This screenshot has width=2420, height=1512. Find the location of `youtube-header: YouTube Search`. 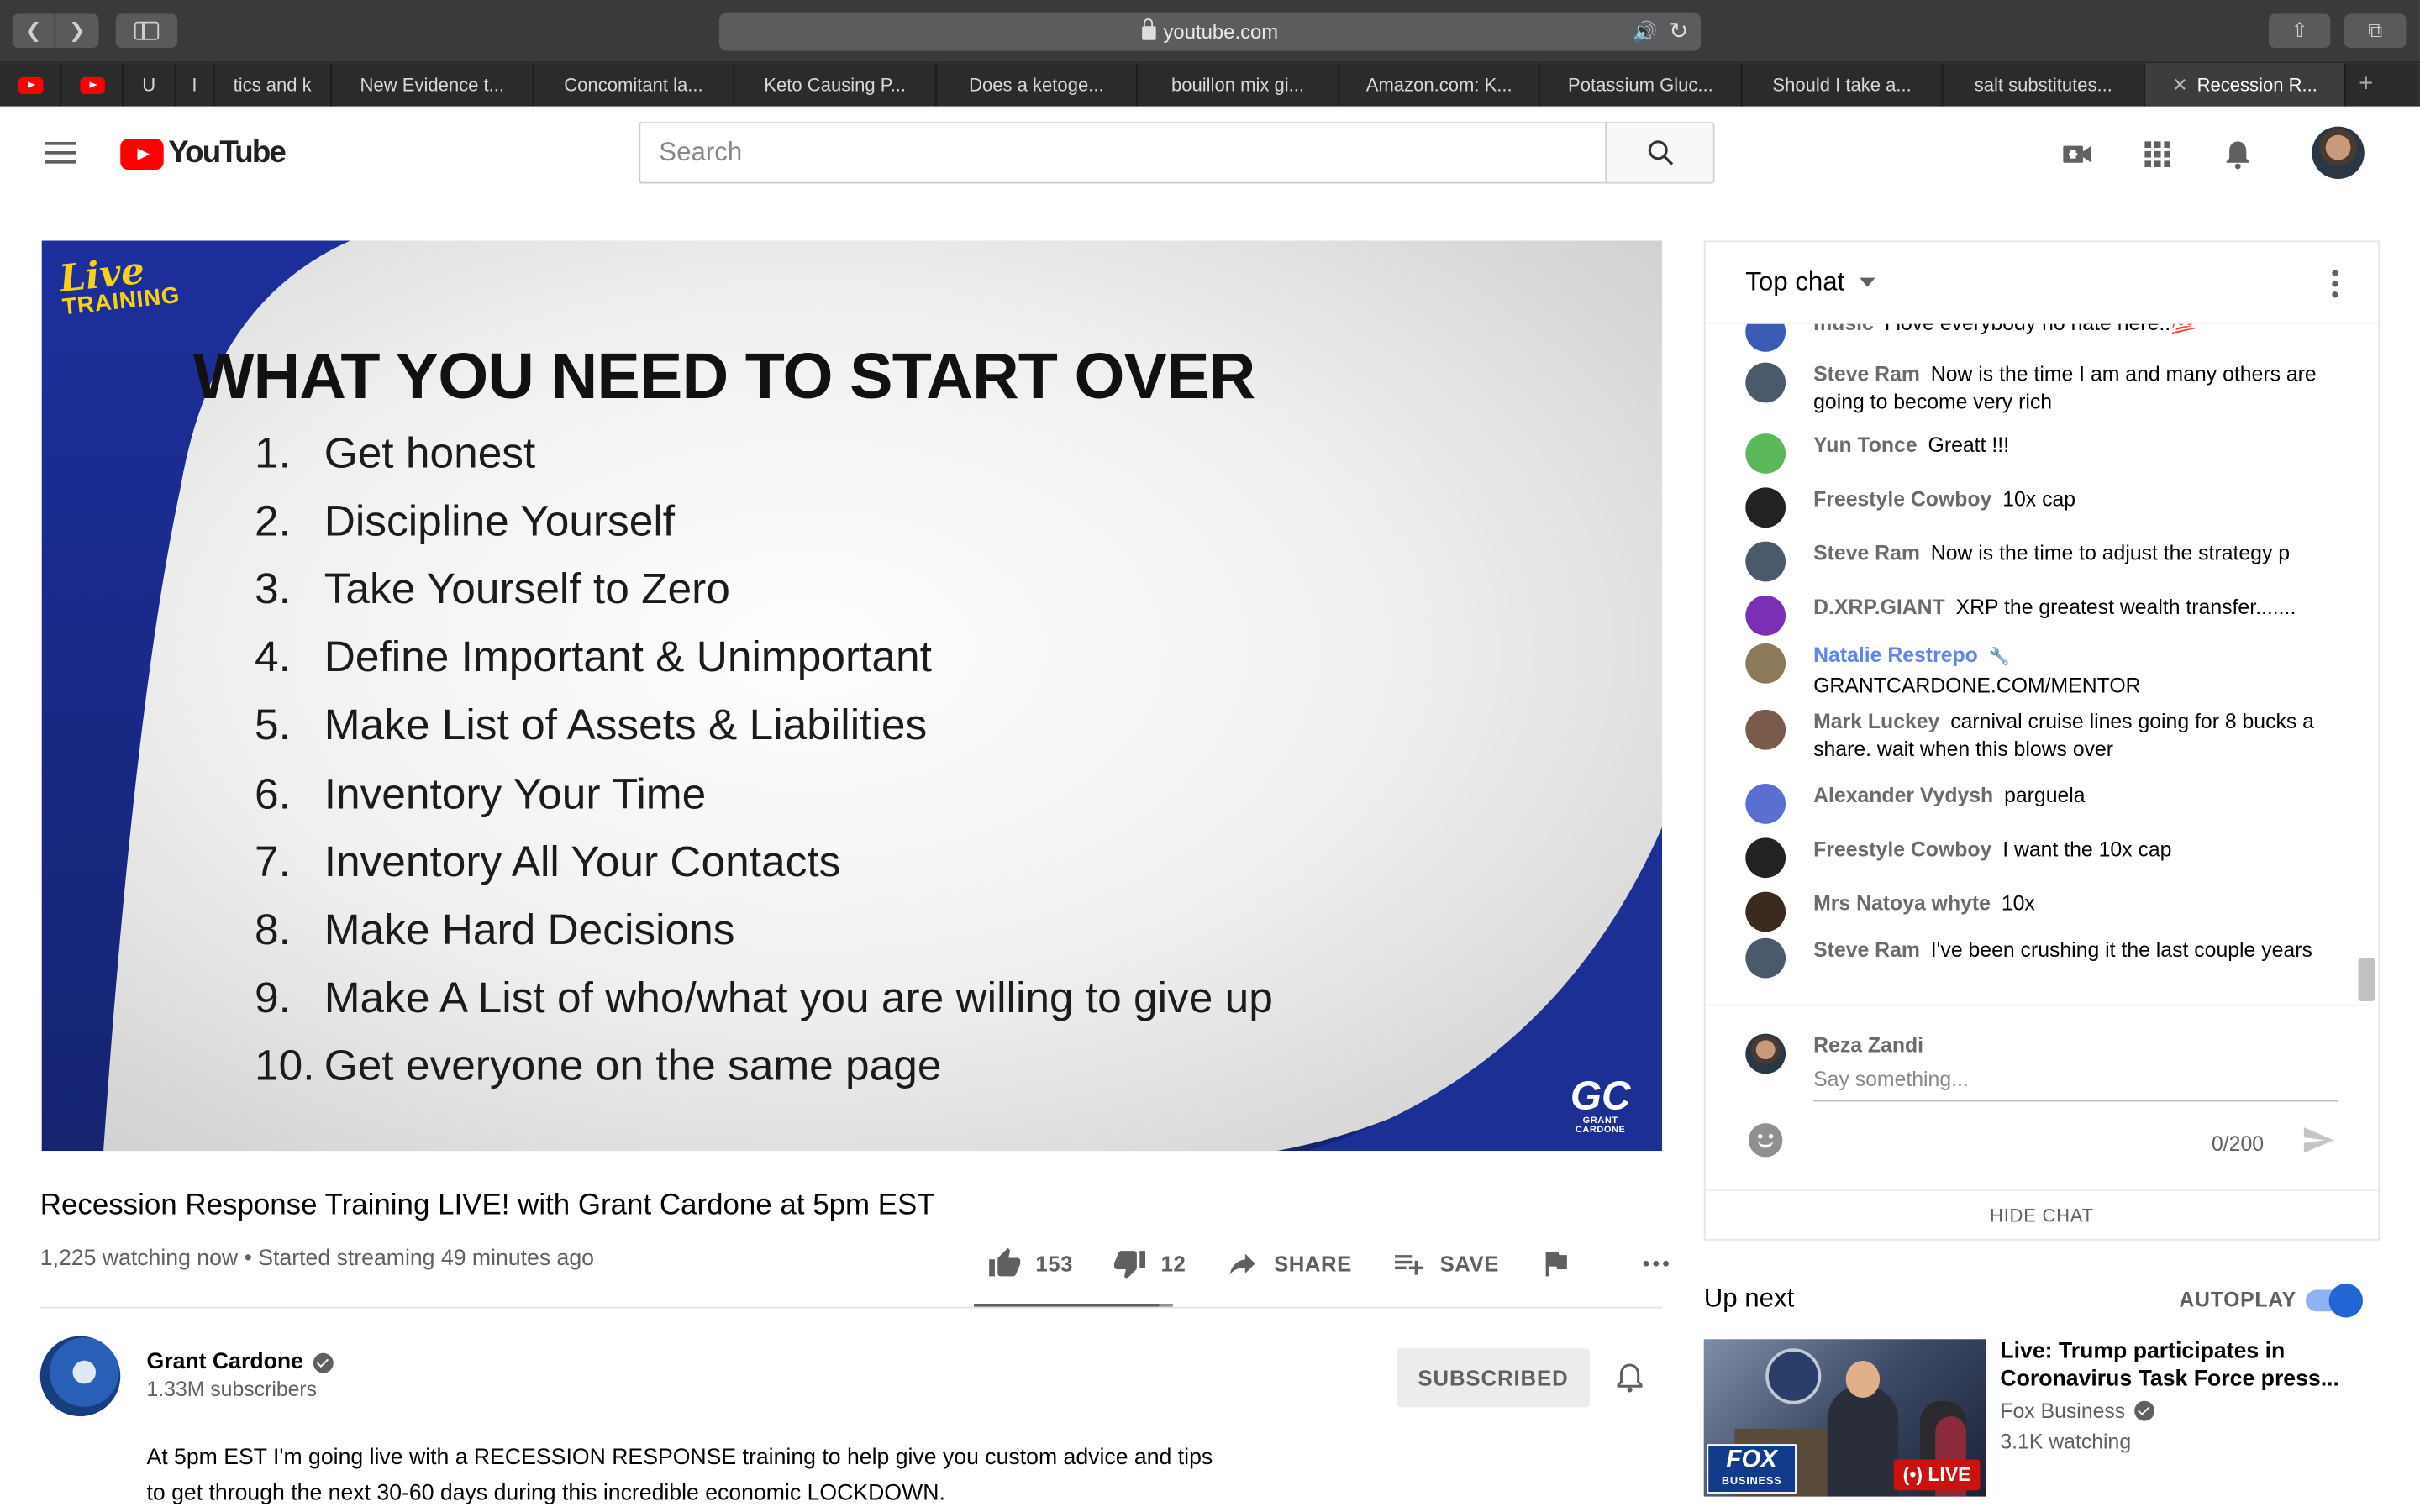

youtube-header: YouTube Search is located at coordinates (1210, 152).